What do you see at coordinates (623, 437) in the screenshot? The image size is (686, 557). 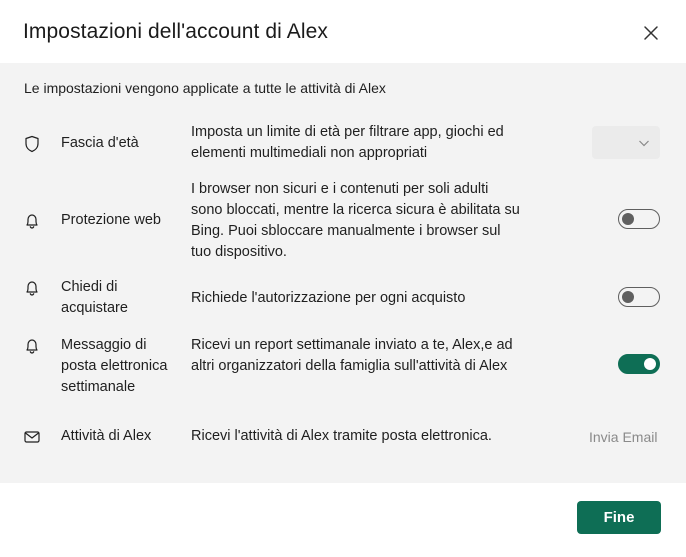 I see `send-email-link: Invia Email` at bounding box center [623, 437].